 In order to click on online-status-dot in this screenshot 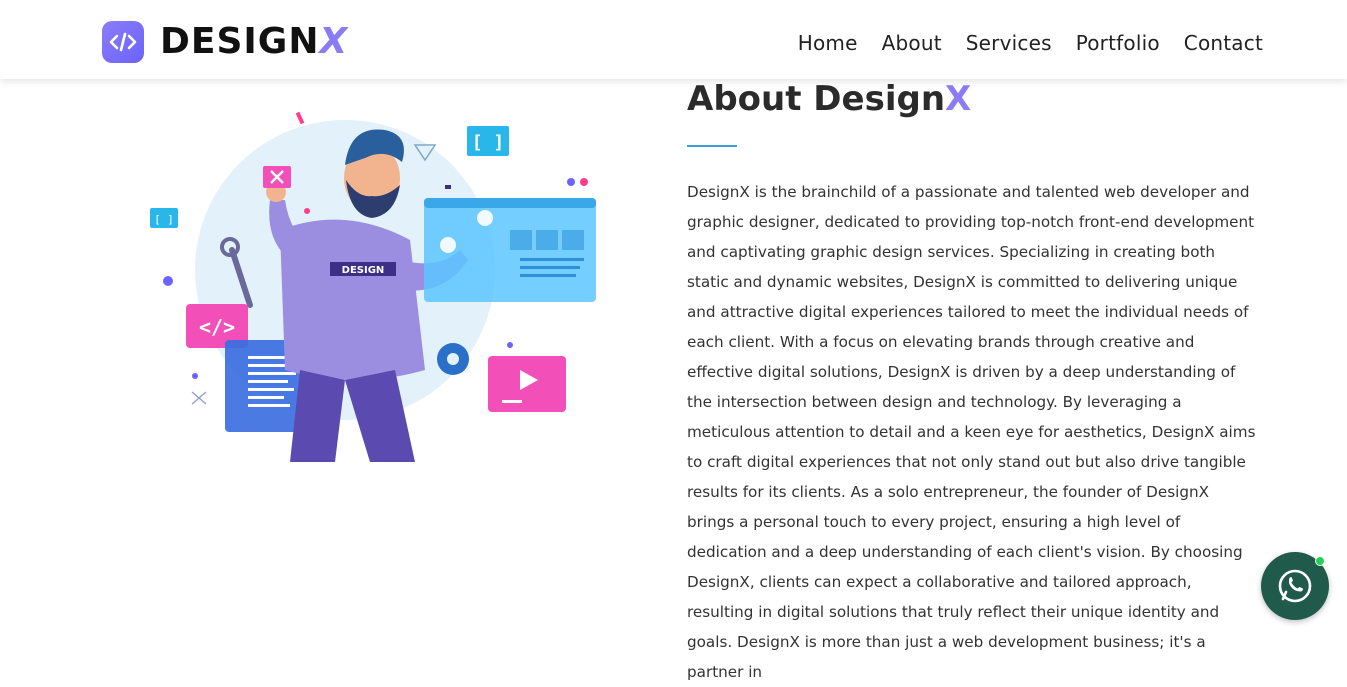, I will do `click(1320, 561)`.